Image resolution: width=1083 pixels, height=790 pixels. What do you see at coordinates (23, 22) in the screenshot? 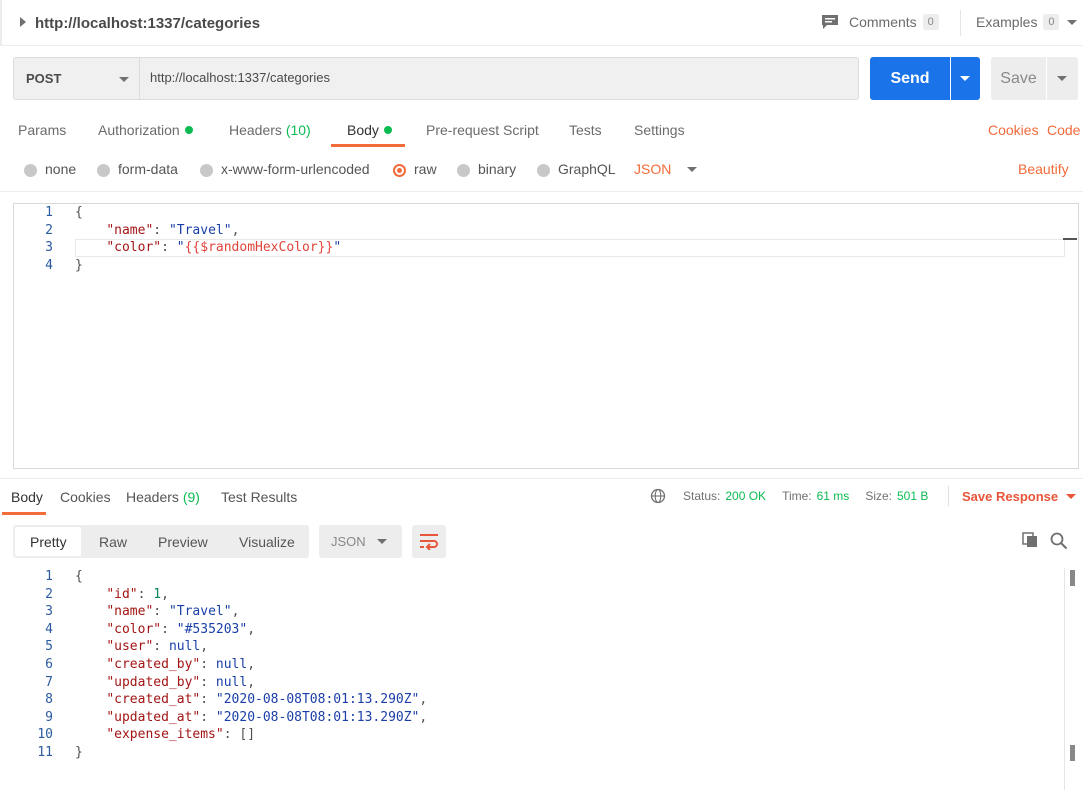
I see `expand-caret-icon` at bounding box center [23, 22].